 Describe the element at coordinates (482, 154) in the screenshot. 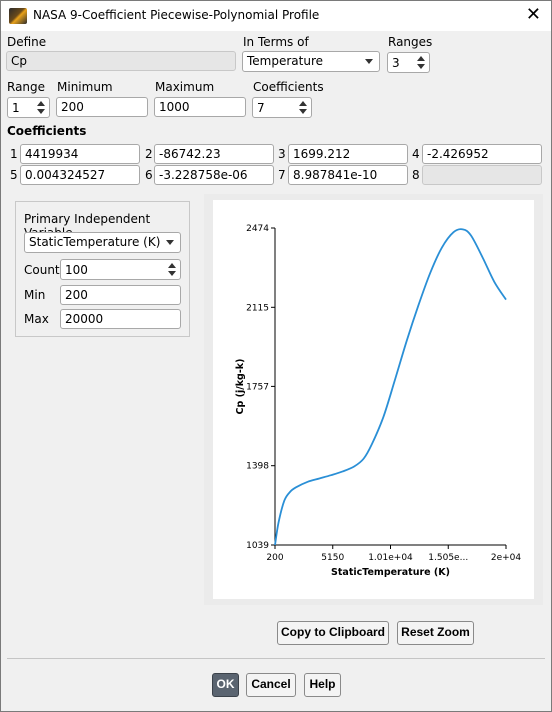

I see `coefficient-4-field: -2.426952` at that location.